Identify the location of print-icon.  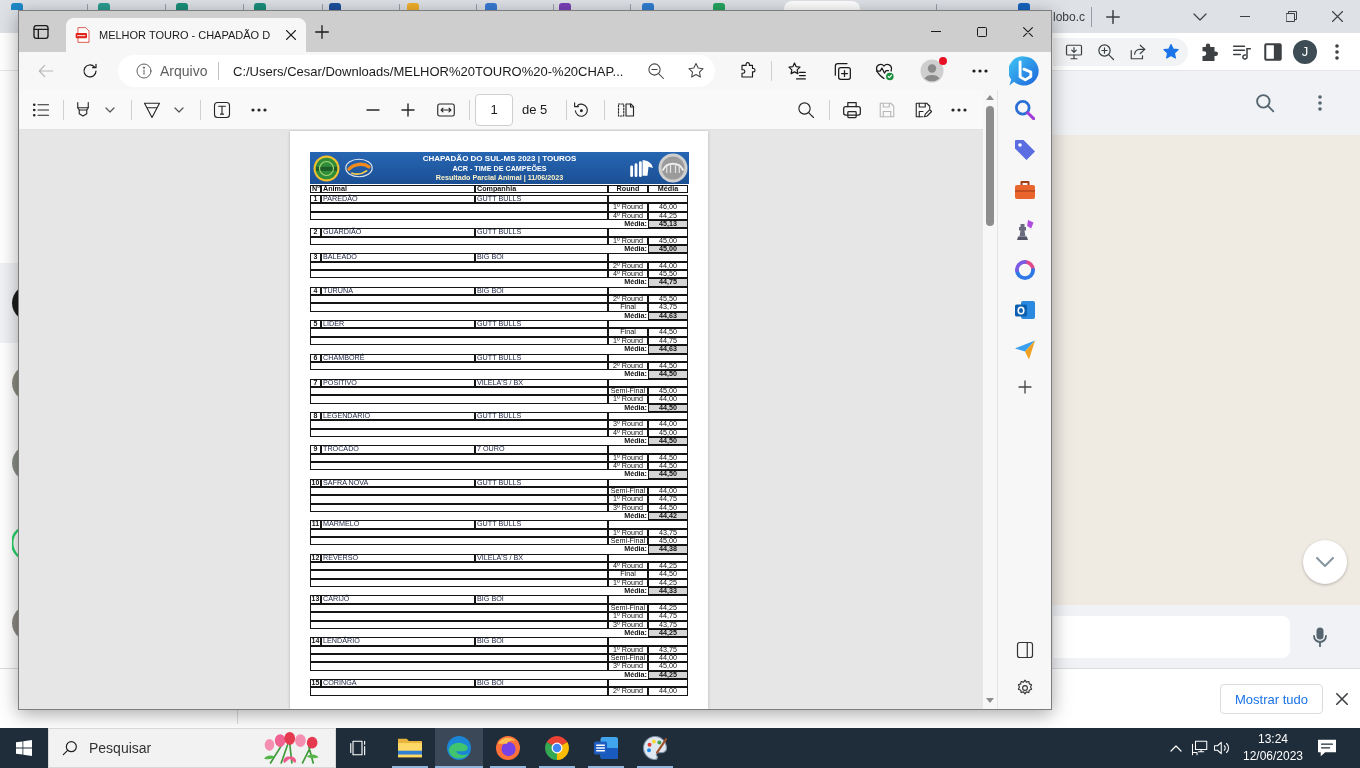
(852, 109).